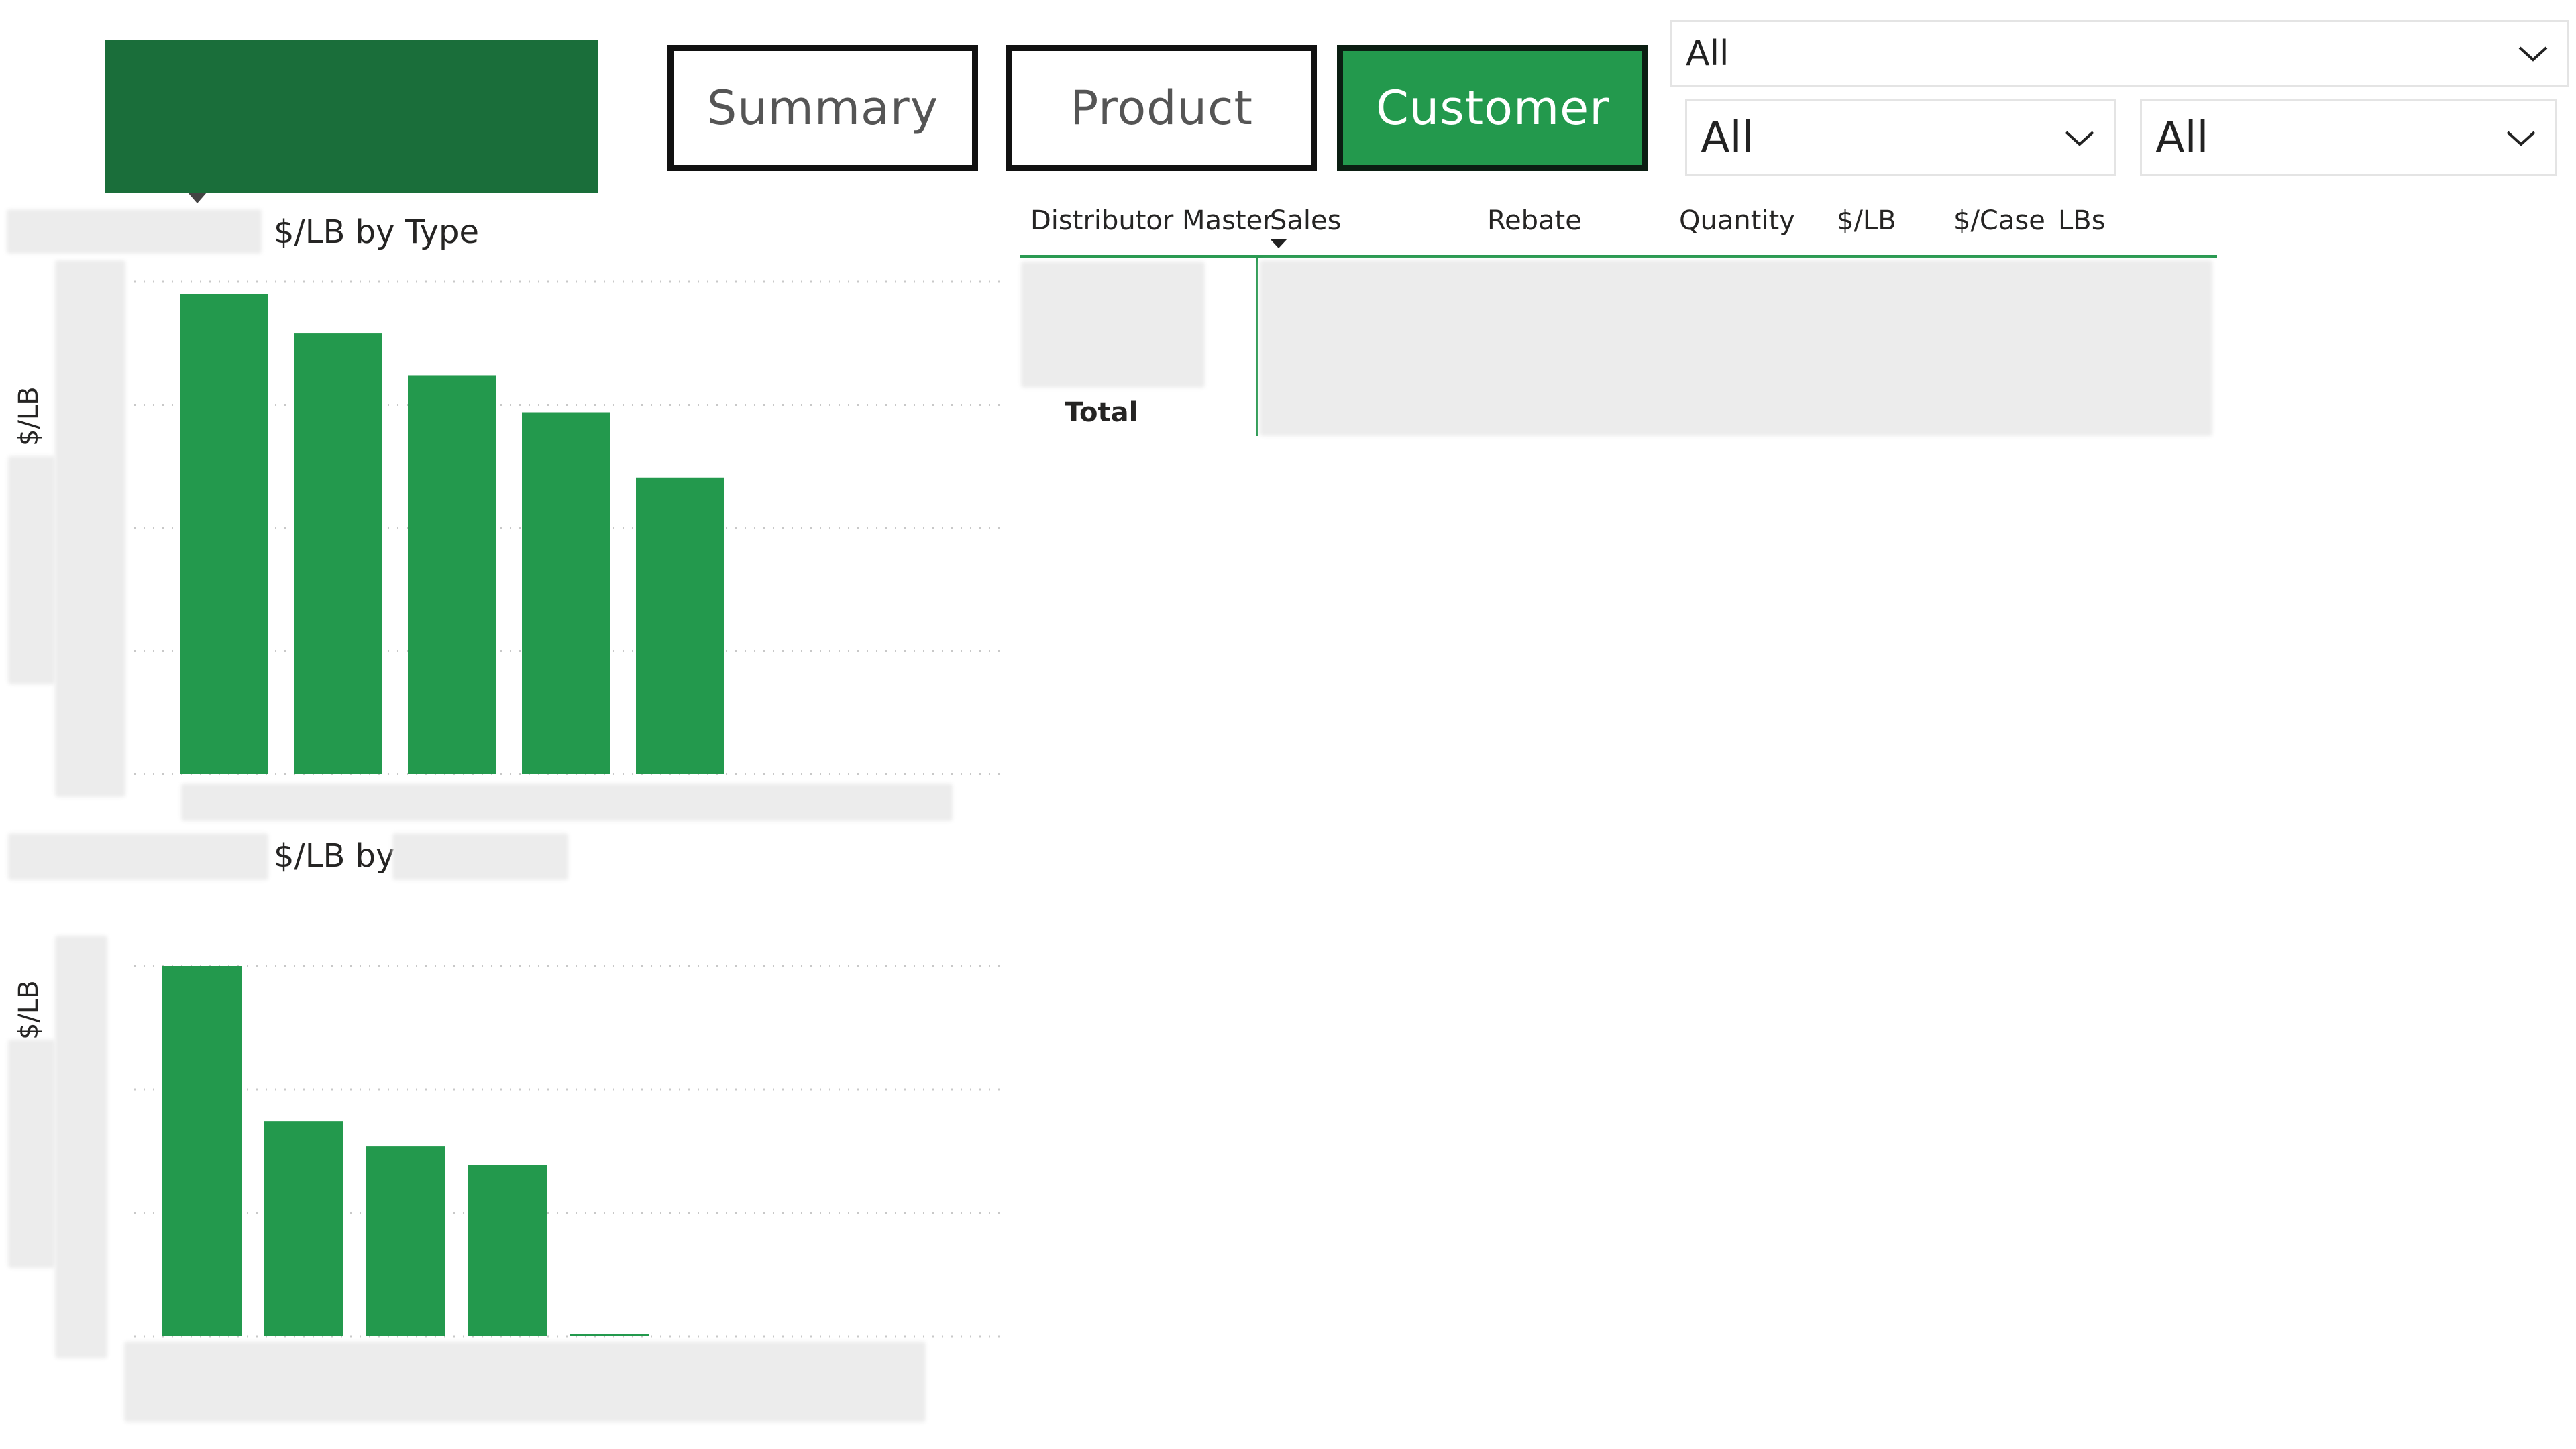  Describe the element at coordinates (377, 232) in the screenshot. I see `chart-title: $/LB by Type` at that location.